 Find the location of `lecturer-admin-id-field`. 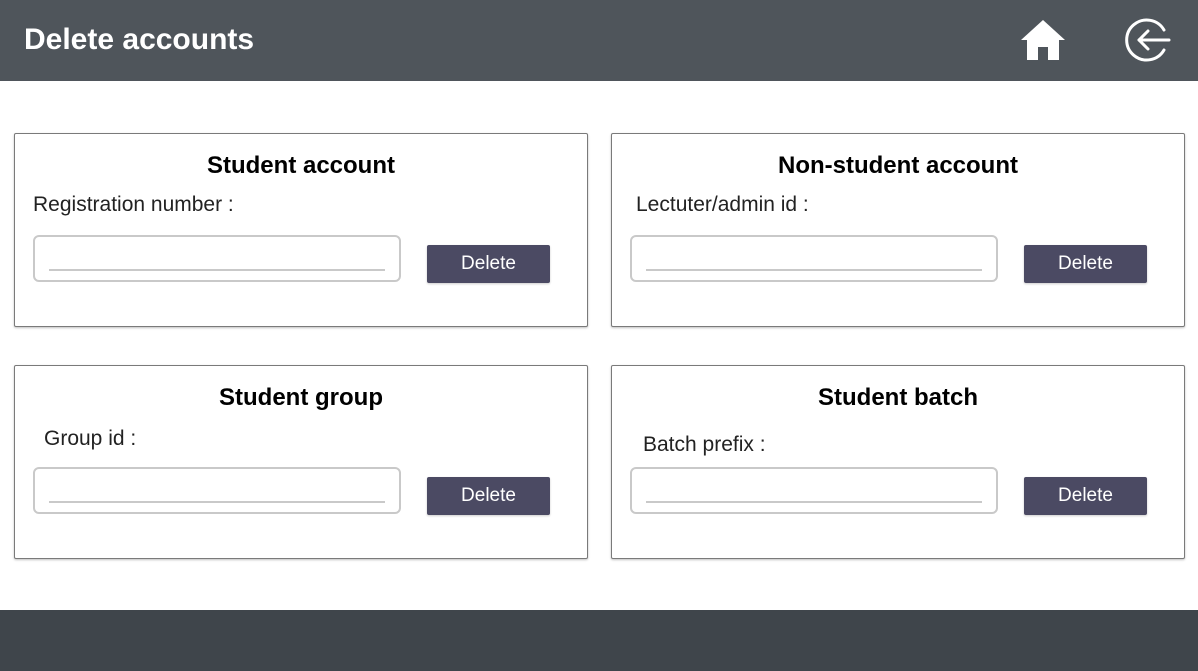

lecturer-admin-id-field is located at coordinates (814, 258).